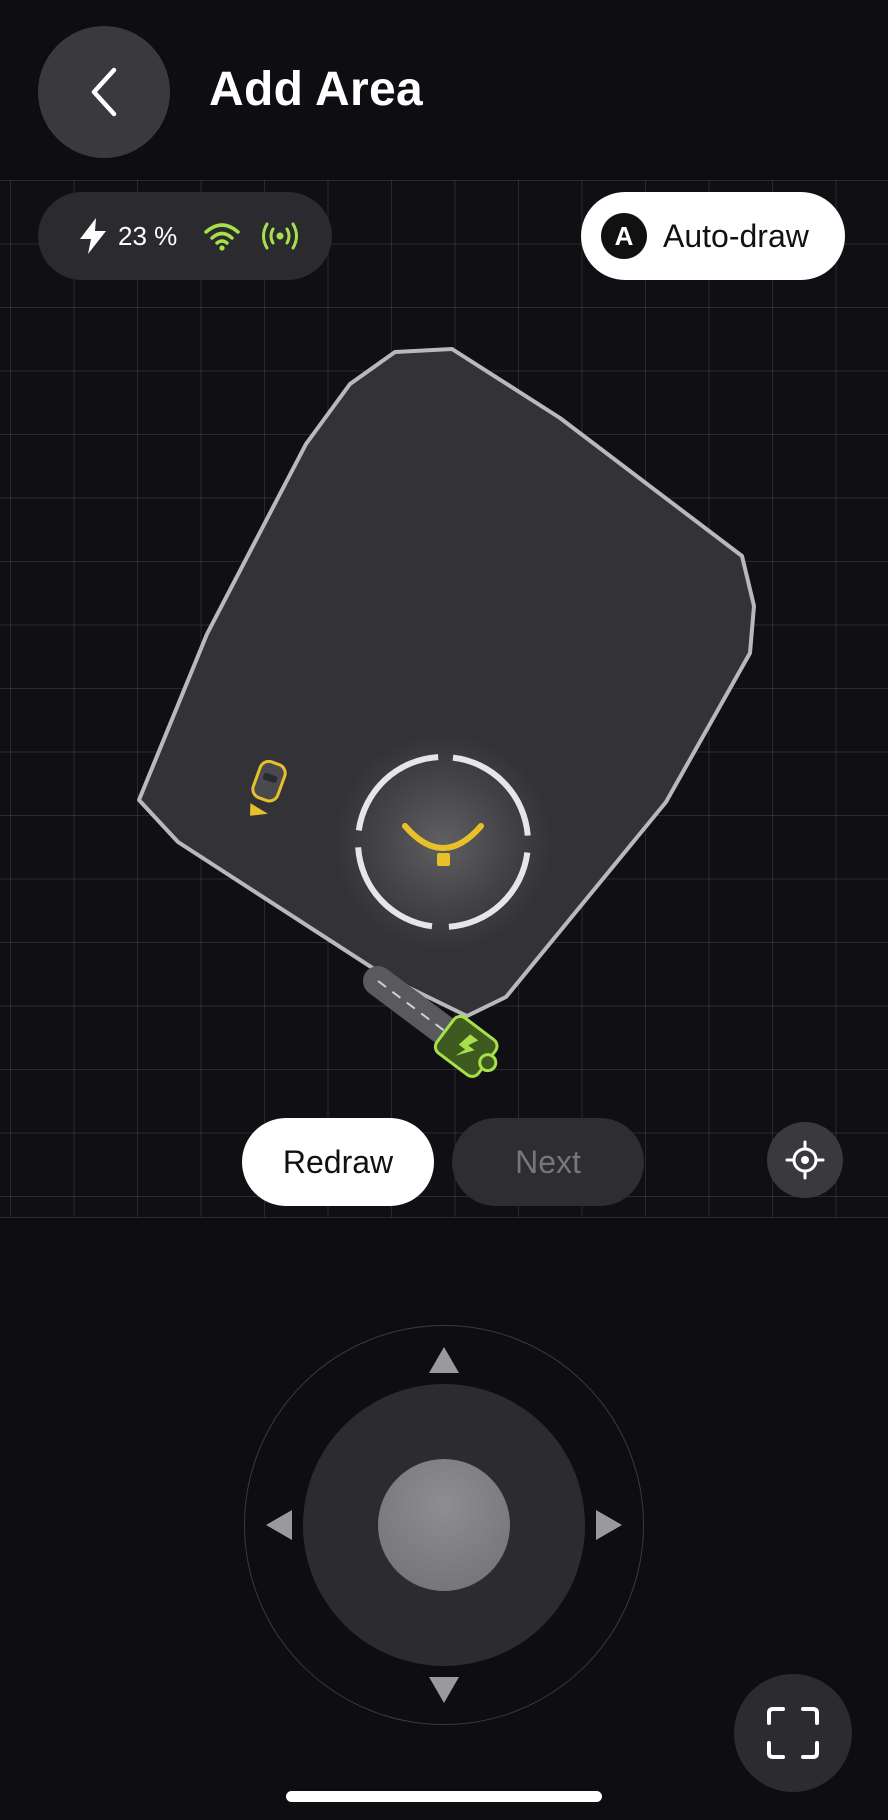 The height and width of the screenshot is (1820, 888). Describe the element at coordinates (444, 1796) in the screenshot. I see `home-indicator` at that location.